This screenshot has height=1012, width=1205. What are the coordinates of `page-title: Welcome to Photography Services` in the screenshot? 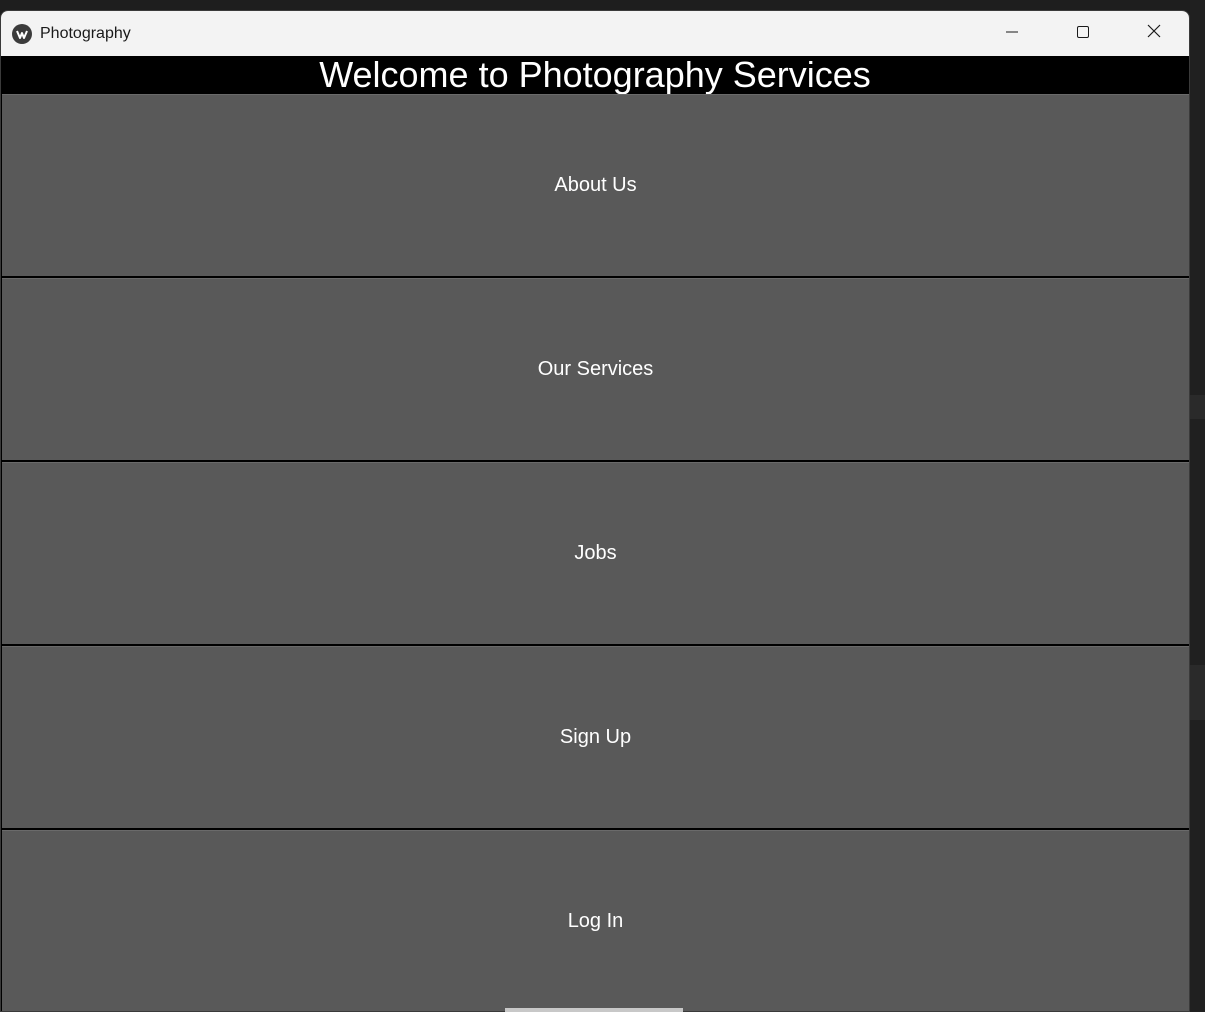 It's located at (595, 75).